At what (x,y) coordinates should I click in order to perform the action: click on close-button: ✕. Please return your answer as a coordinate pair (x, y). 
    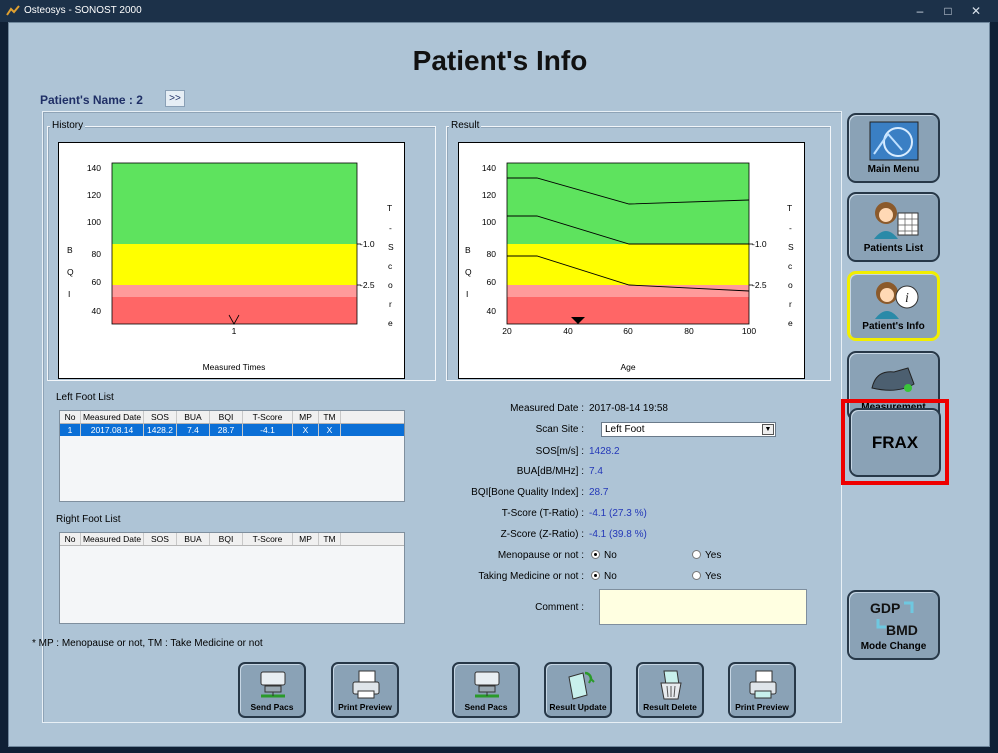
    Looking at the image, I should click on (976, 11).